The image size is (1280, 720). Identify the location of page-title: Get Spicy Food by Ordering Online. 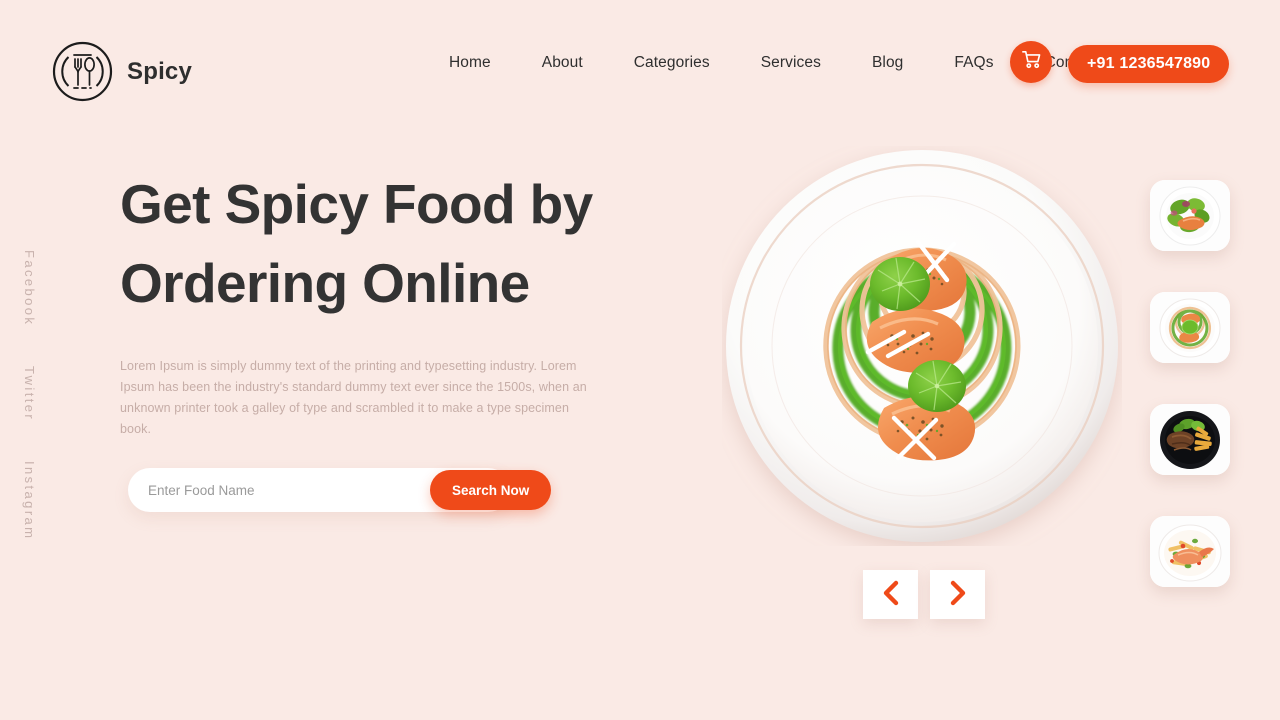
(356, 243).